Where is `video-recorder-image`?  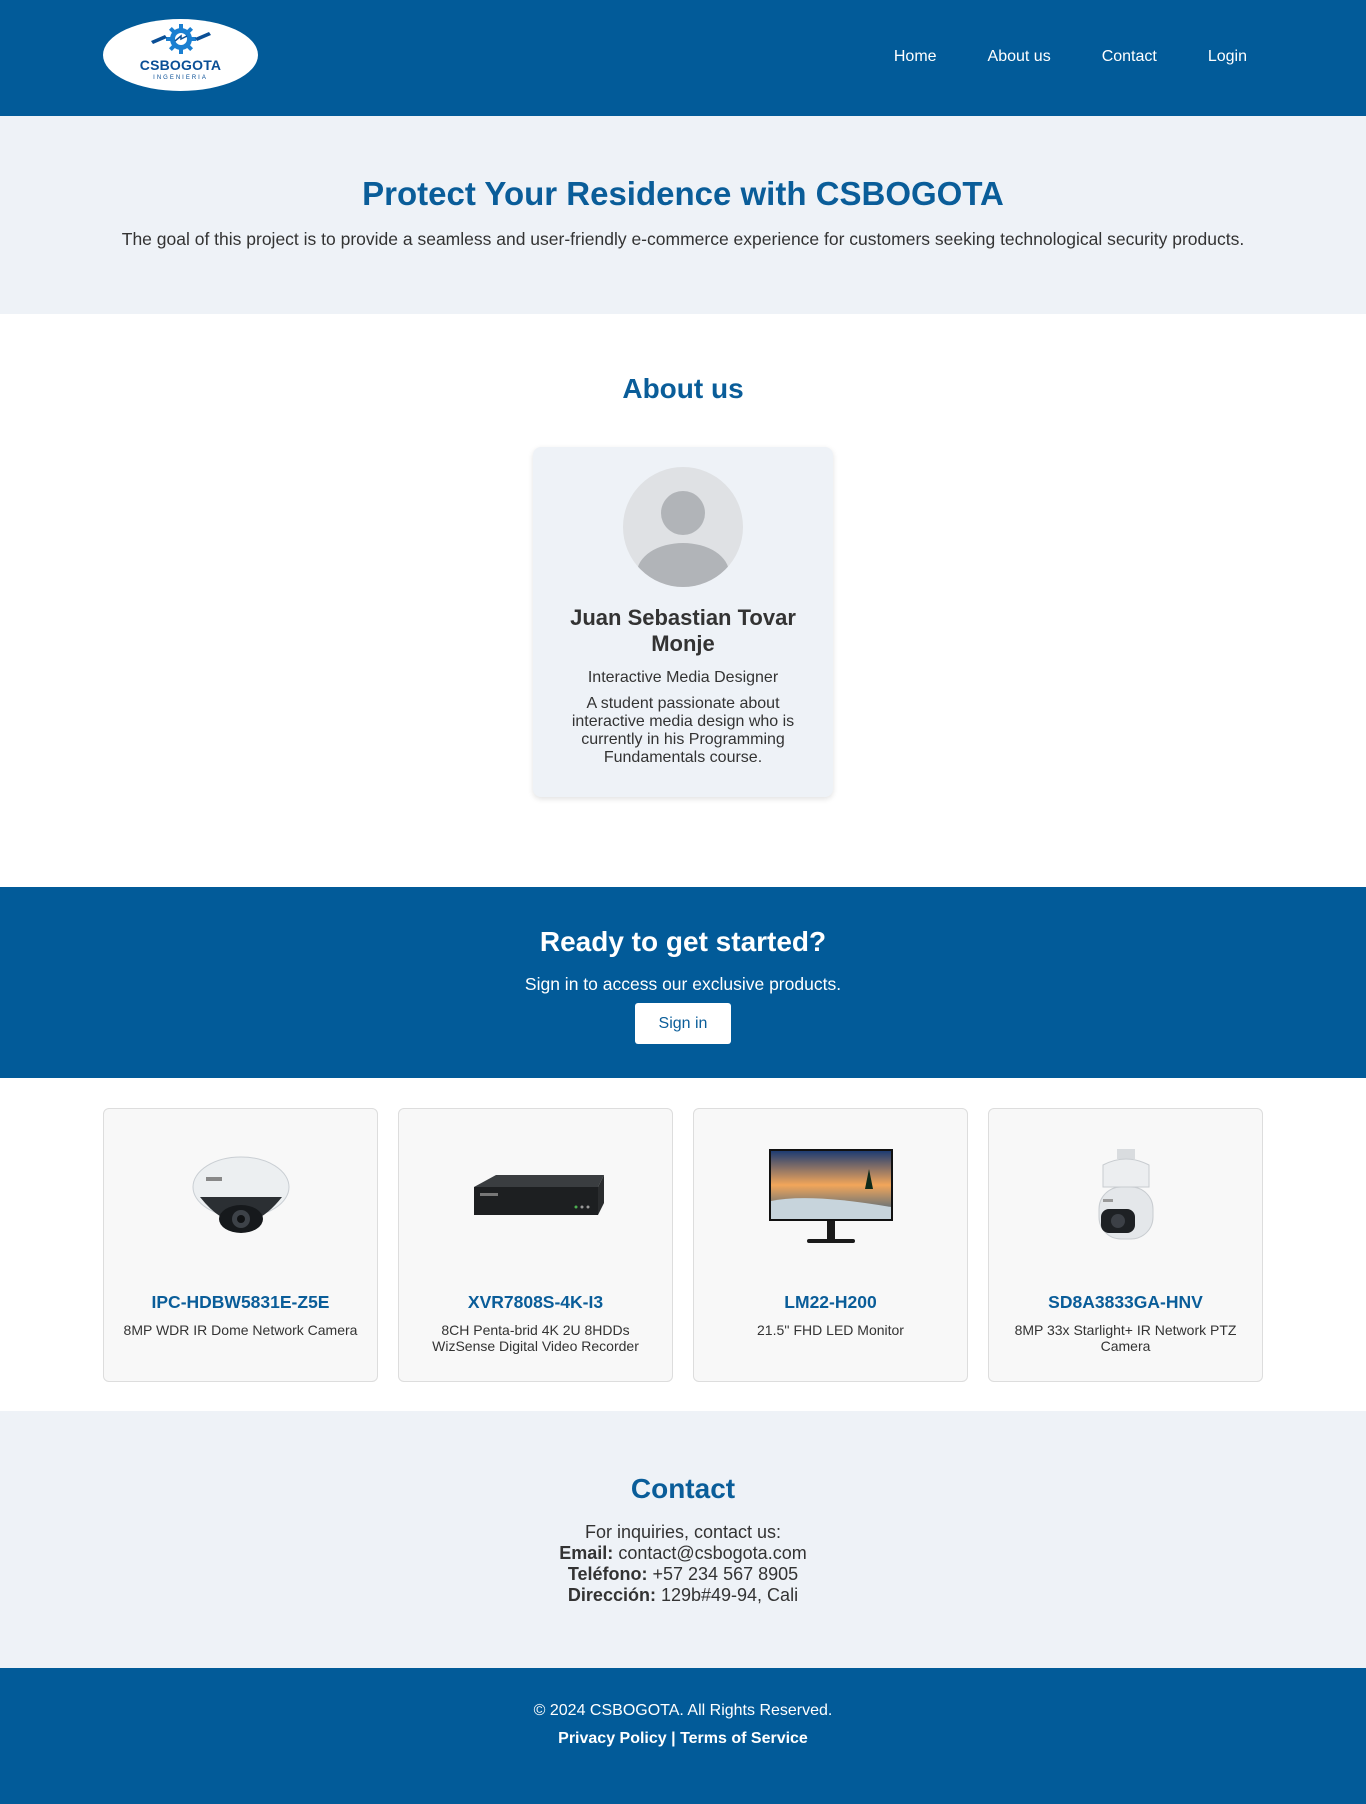 video-recorder-image is located at coordinates (535, 1199).